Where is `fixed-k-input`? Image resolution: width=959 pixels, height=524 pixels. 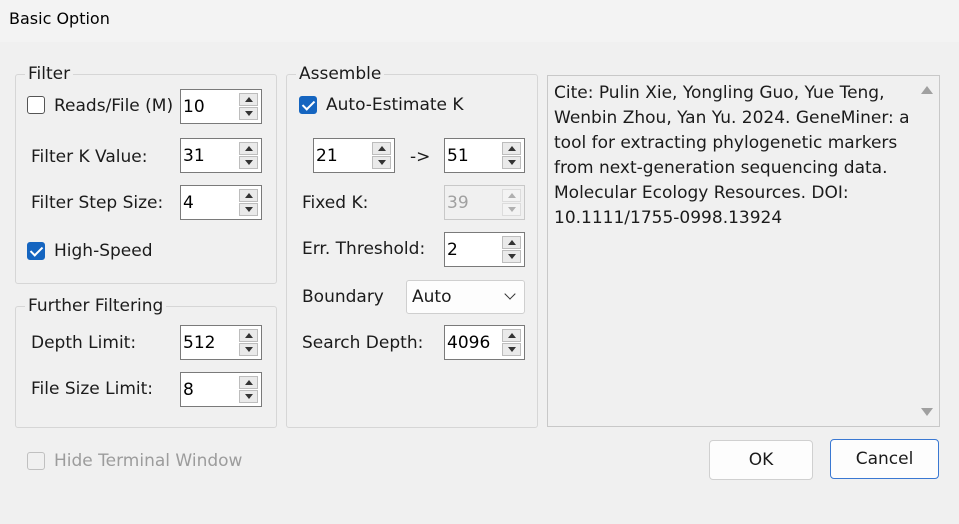
fixed-k-input is located at coordinates (472, 202).